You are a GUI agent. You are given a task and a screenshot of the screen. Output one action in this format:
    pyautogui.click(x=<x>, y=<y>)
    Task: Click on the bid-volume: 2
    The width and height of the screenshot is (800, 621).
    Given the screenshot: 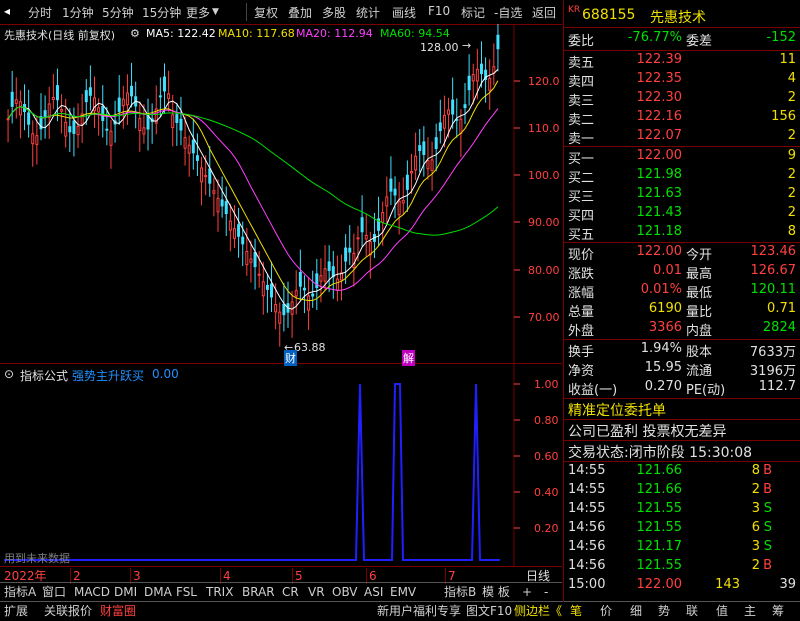 What is the action you would take?
    pyautogui.click(x=791, y=212)
    